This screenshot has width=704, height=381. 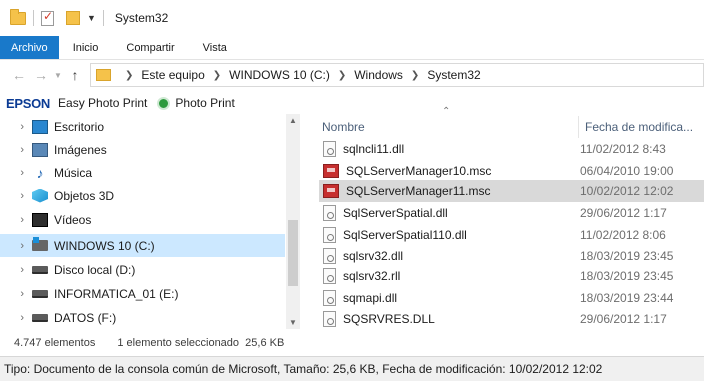 What do you see at coordinates (172, 75) in the screenshot?
I see `breadcrumb-este-equipo: Este equipo` at bounding box center [172, 75].